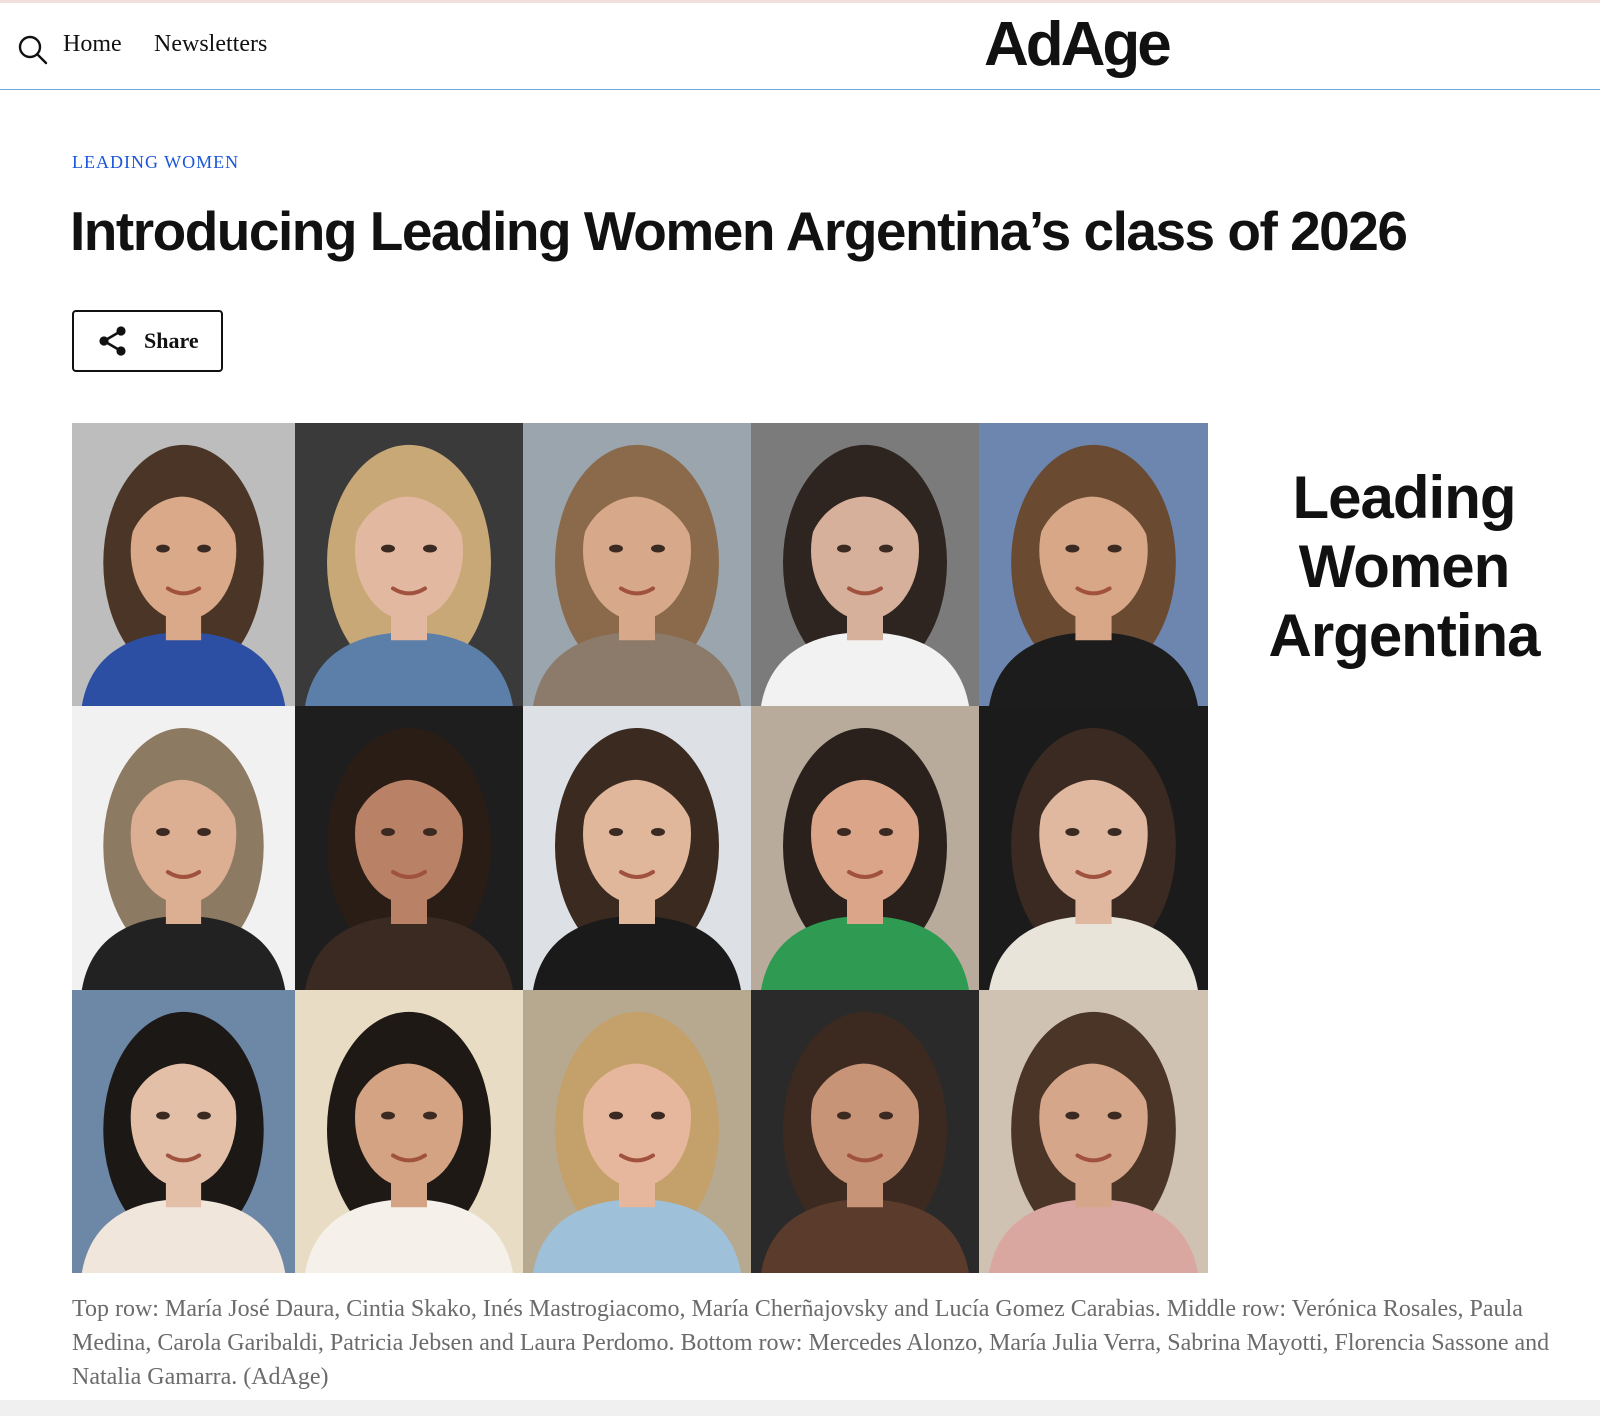 Image resolution: width=1600 pixels, height=1416 pixels. I want to click on share-button: Share, so click(147, 341).